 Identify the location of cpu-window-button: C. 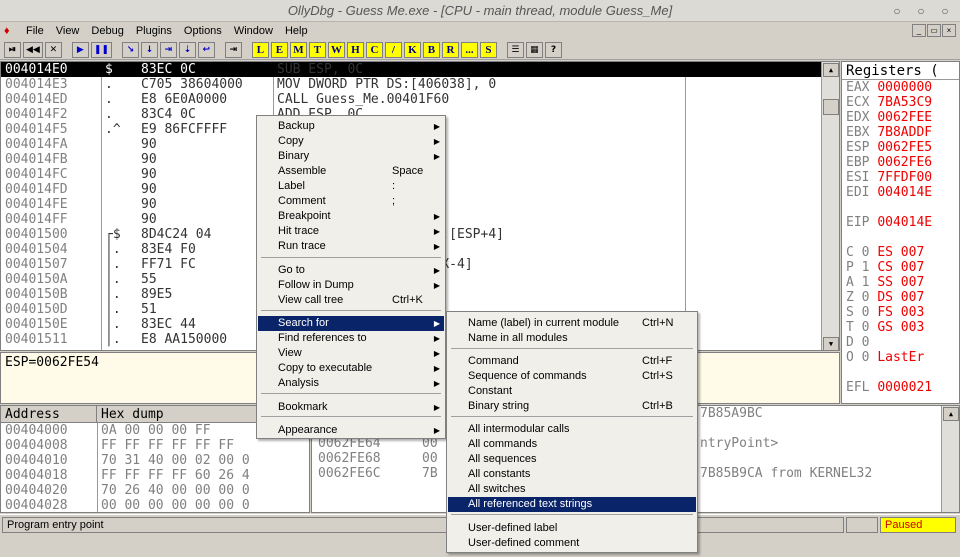
(374, 49).